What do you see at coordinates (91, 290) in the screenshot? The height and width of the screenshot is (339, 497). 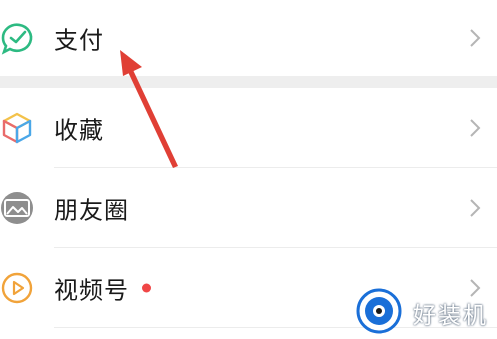 I see `menu-item-label: 视频号` at bounding box center [91, 290].